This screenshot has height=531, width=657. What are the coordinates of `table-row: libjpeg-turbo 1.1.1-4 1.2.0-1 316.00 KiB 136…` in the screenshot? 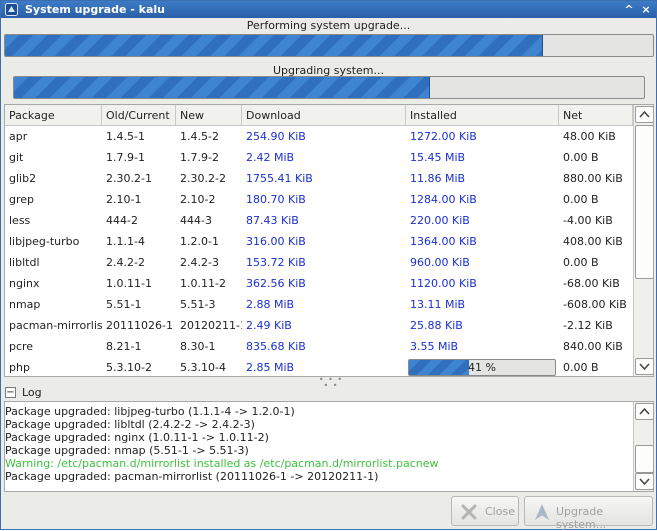 It's located at (319, 241).